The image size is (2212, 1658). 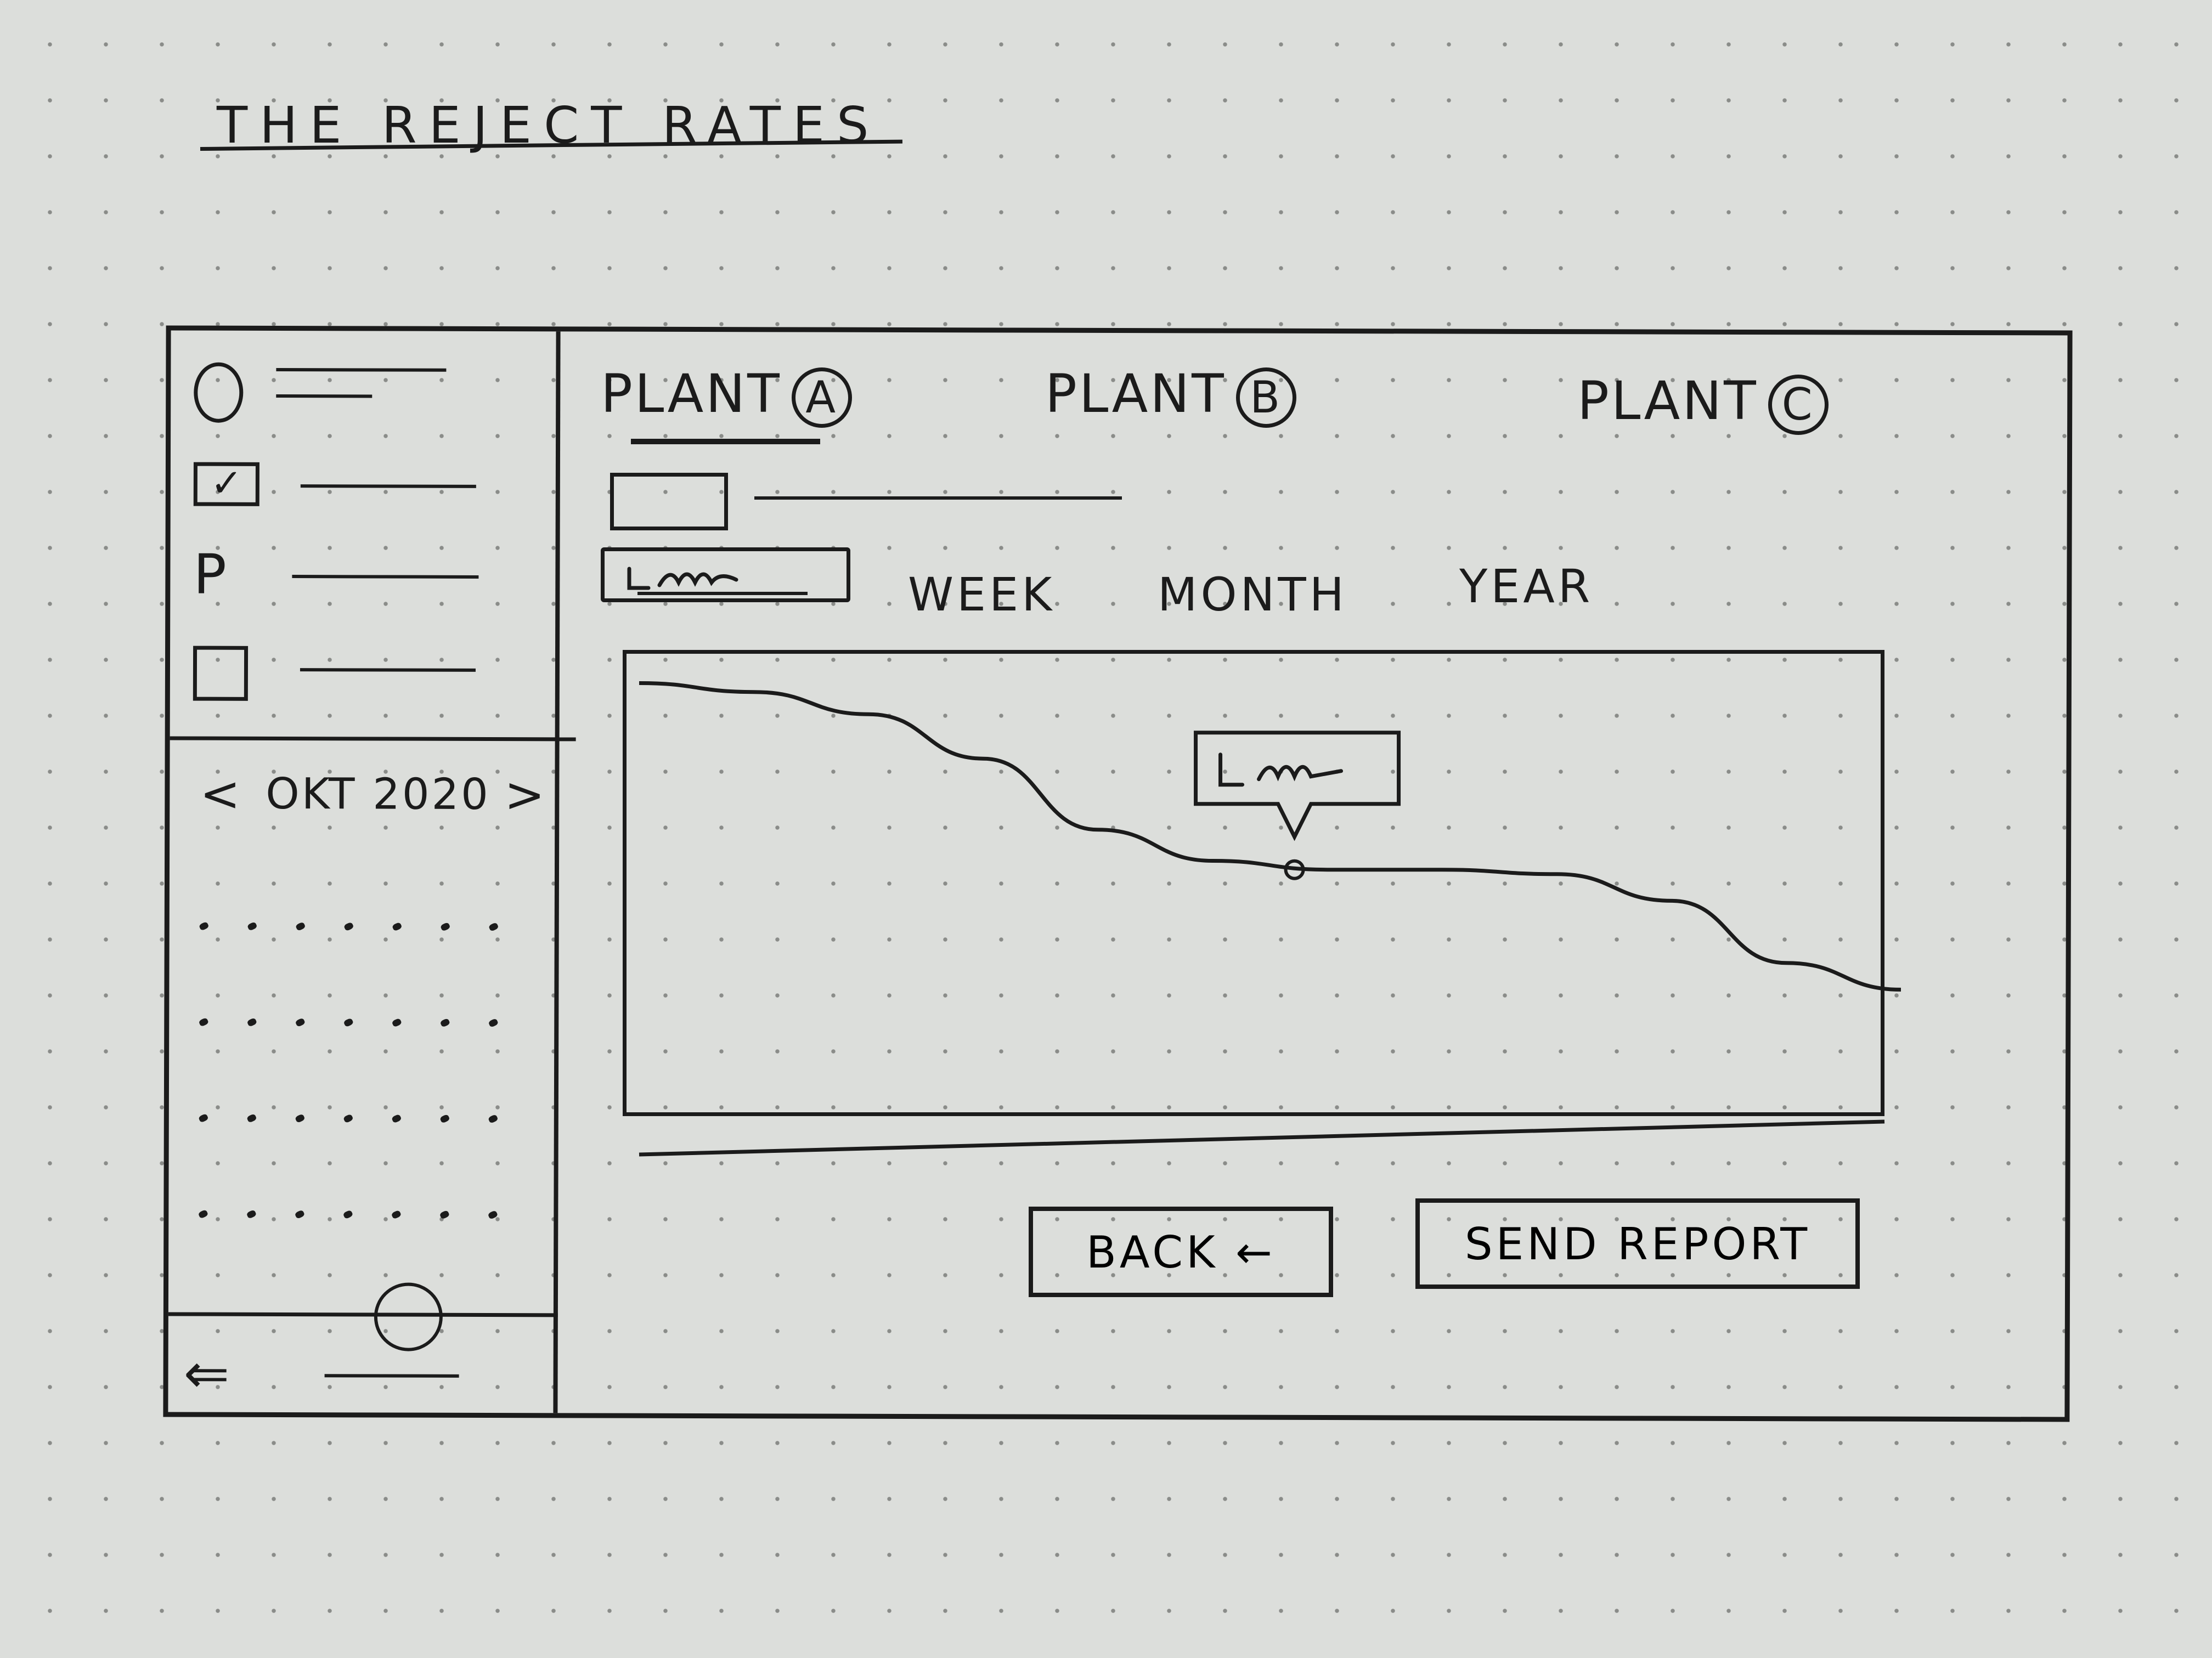 I want to click on x-axis-line, so click(x=1262, y=1138).